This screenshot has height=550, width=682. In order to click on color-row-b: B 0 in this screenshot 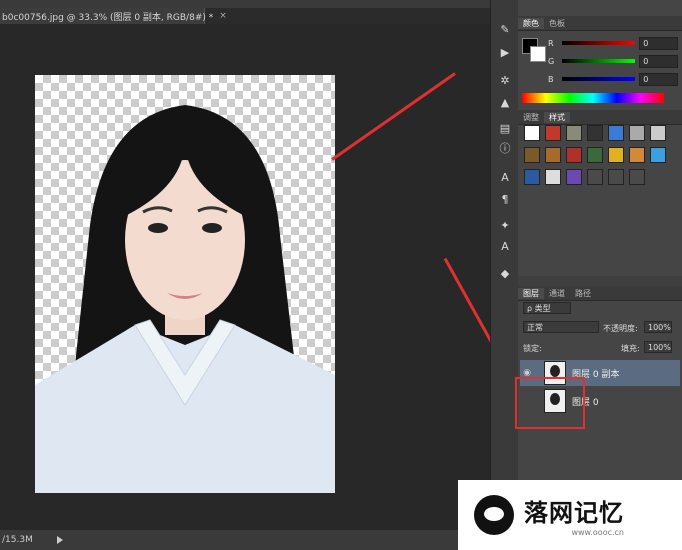, I will do `click(613, 79)`.